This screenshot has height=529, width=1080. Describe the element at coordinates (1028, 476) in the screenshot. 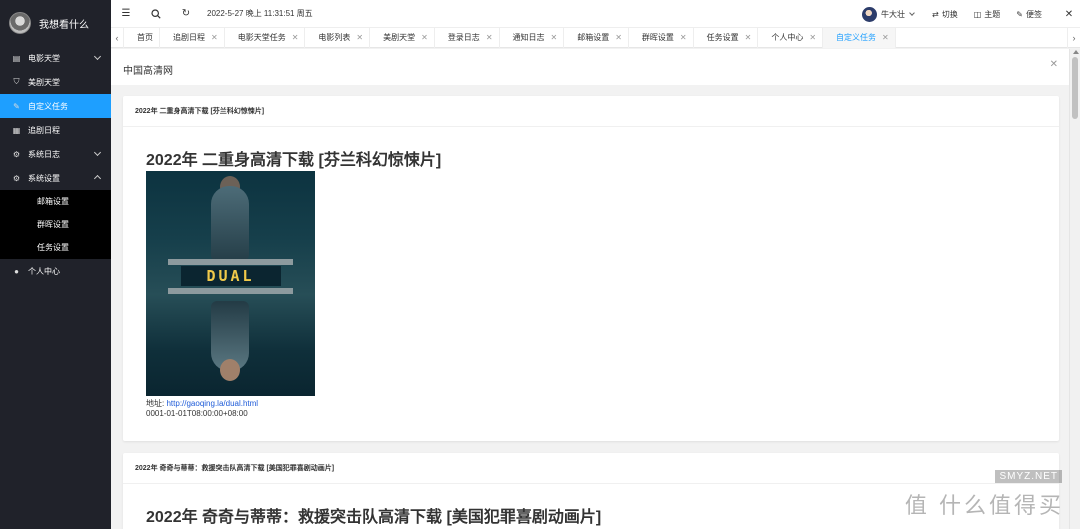

I see `watermark-site: SMYZ.NET` at that location.